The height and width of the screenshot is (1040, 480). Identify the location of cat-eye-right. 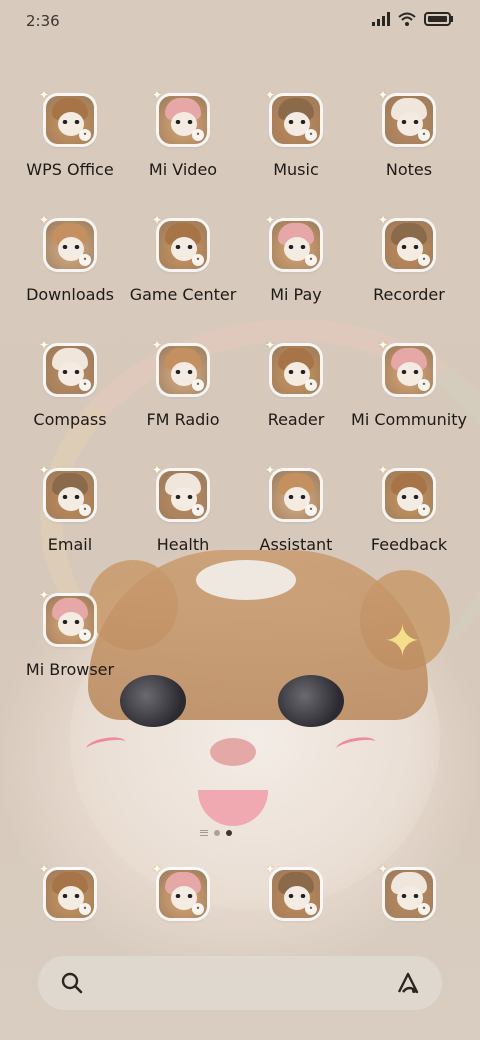
(311, 701).